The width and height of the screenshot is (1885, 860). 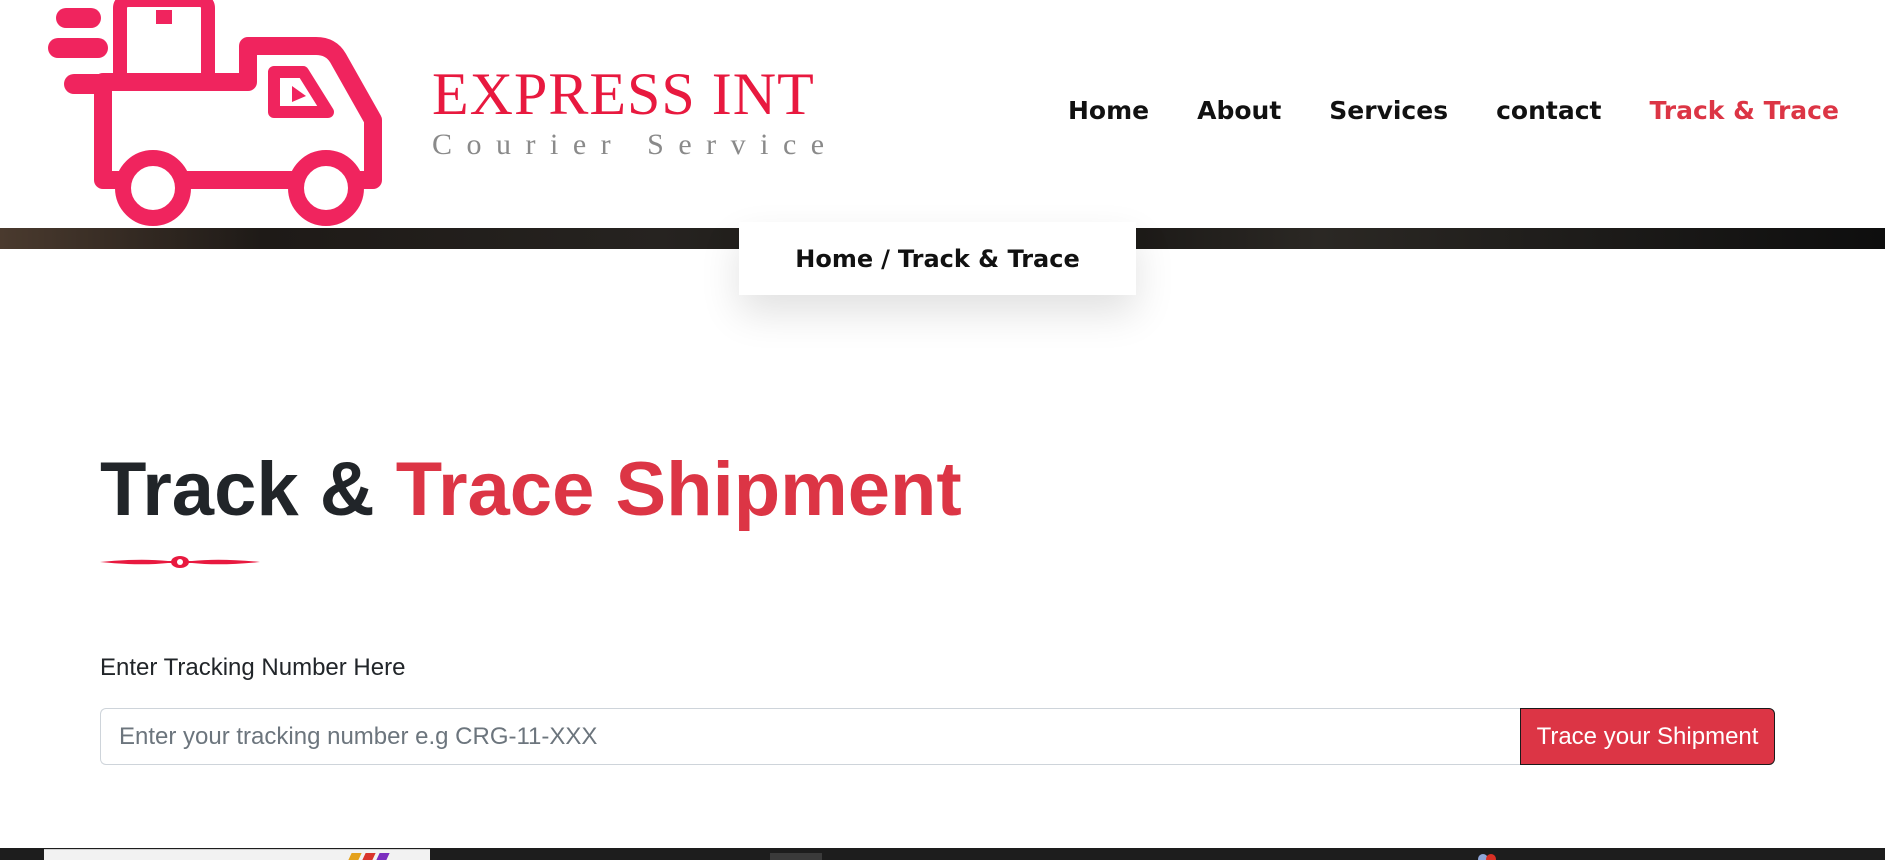 What do you see at coordinates (796, 856) in the screenshot?
I see `footer-widget` at bounding box center [796, 856].